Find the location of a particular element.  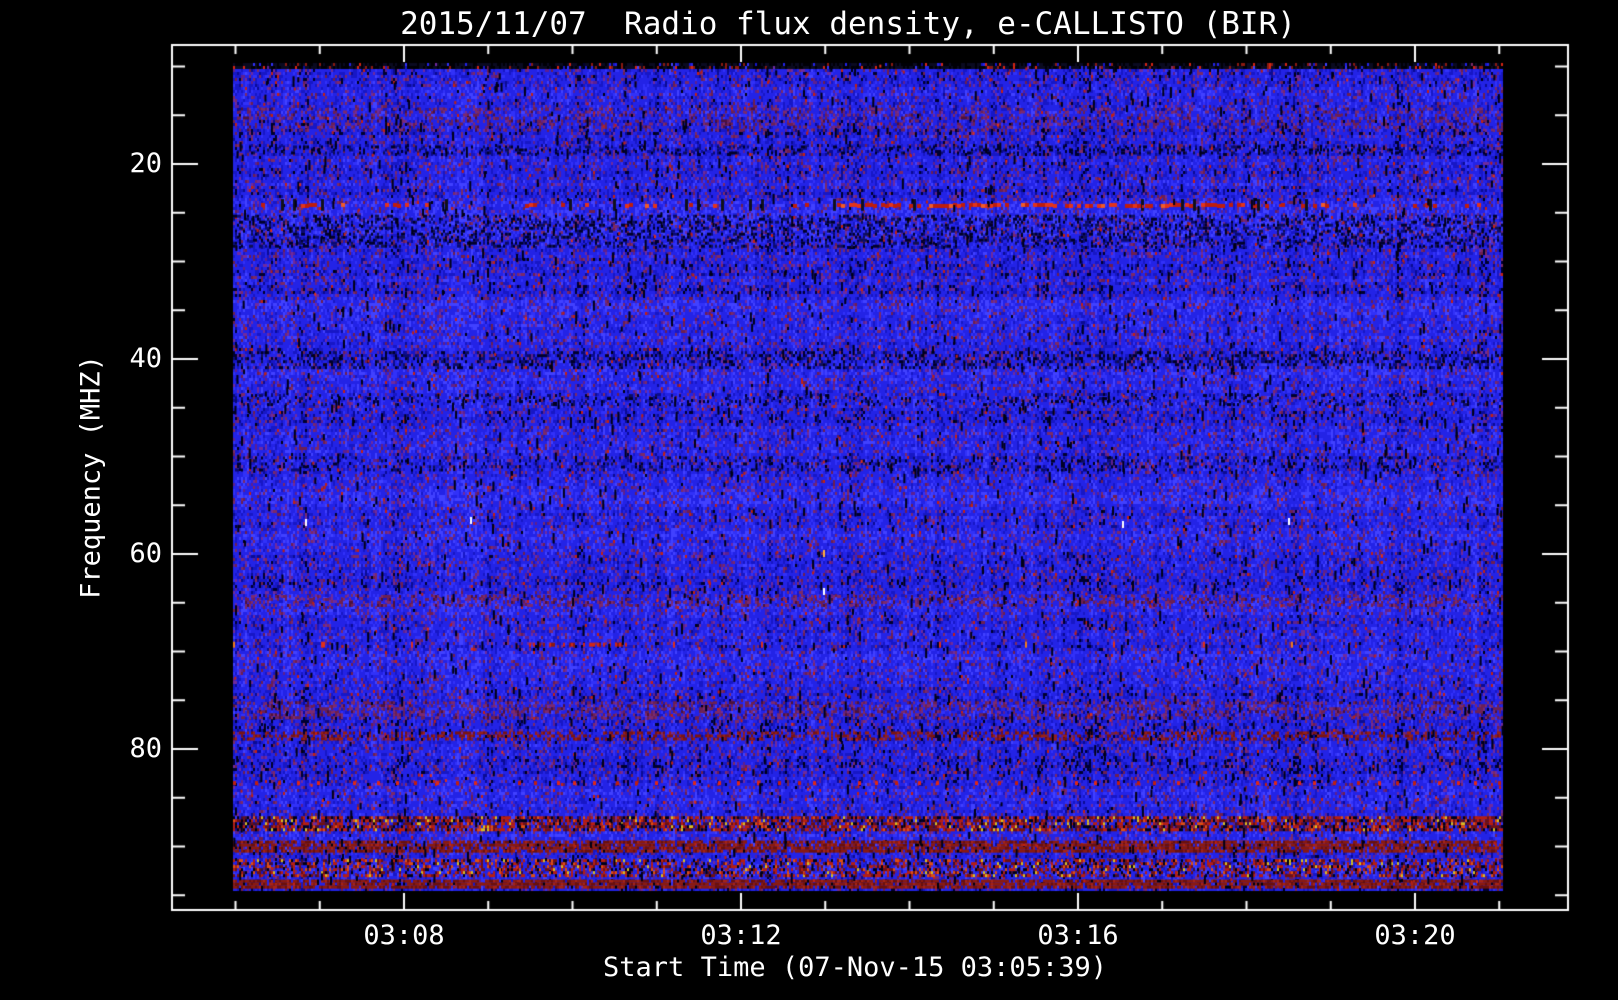

x-axis-label: Start Time (07-Nov-15 03:05:39) is located at coordinates (855, 967).